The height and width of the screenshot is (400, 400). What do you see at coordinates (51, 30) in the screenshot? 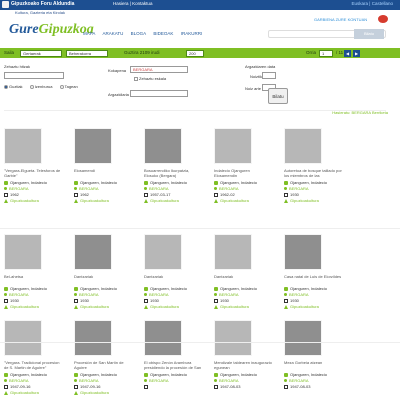
I see `brand-logo: GureGipuzkoa` at bounding box center [51, 30].